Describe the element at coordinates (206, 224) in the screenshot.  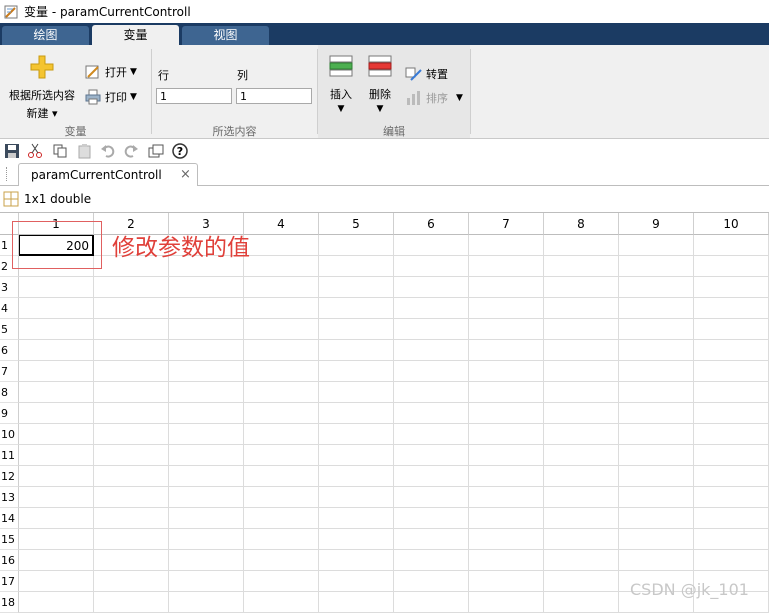
I see `column-header: 3` at that location.